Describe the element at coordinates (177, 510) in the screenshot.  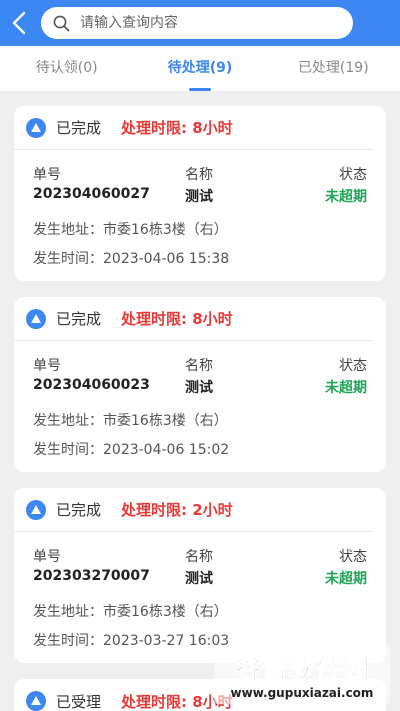
I see `card-time-limit: 处理时限: 2小时` at that location.